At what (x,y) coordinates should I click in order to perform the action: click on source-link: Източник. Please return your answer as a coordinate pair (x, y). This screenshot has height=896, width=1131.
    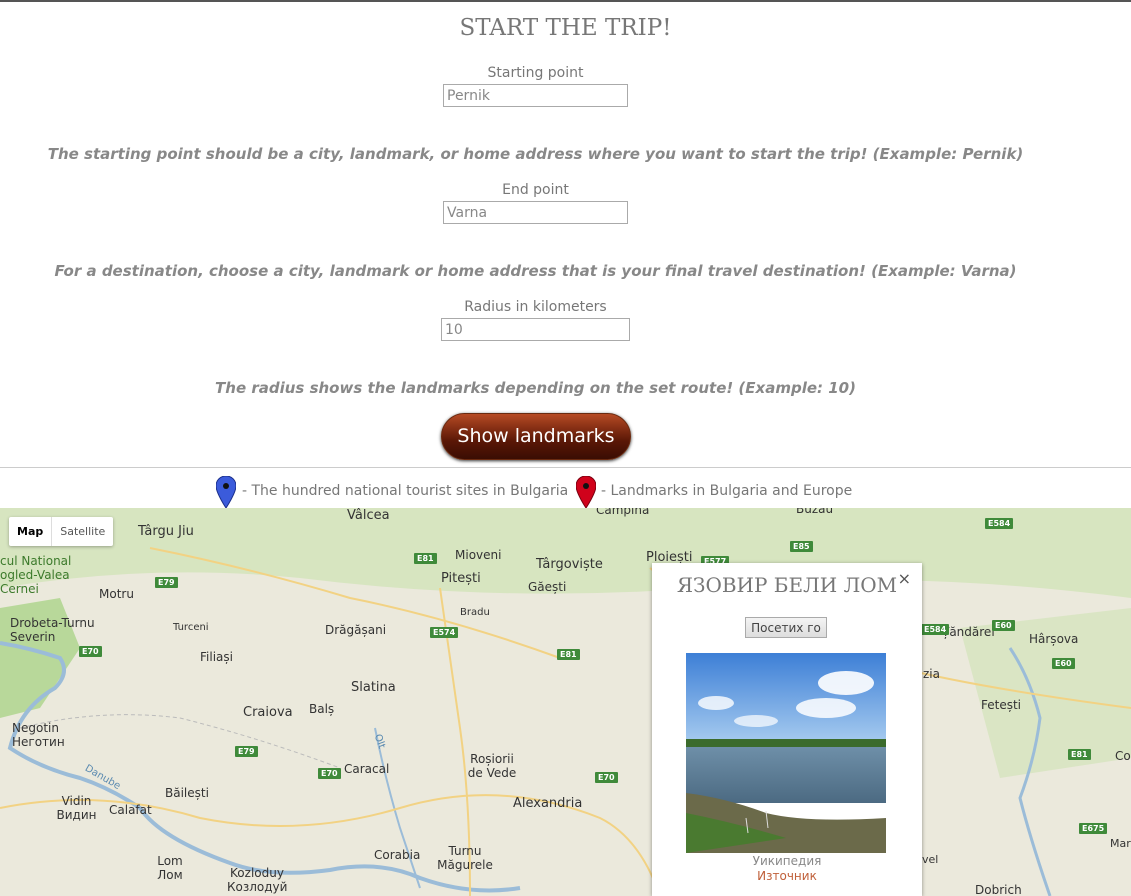
    Looking at the image, I should click on (787, 876).